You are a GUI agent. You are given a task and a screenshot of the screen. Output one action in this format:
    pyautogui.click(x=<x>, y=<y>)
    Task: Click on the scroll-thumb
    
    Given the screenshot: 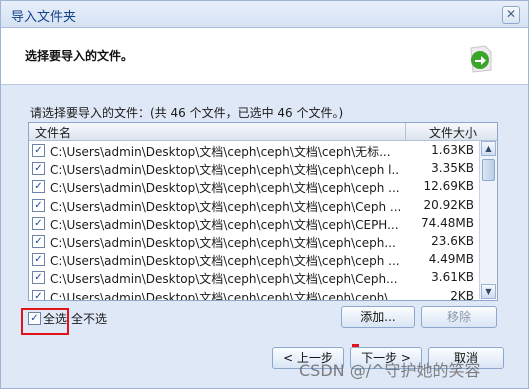 What is the action you would take?
    pyautogui.click(x=488, y=170)
    